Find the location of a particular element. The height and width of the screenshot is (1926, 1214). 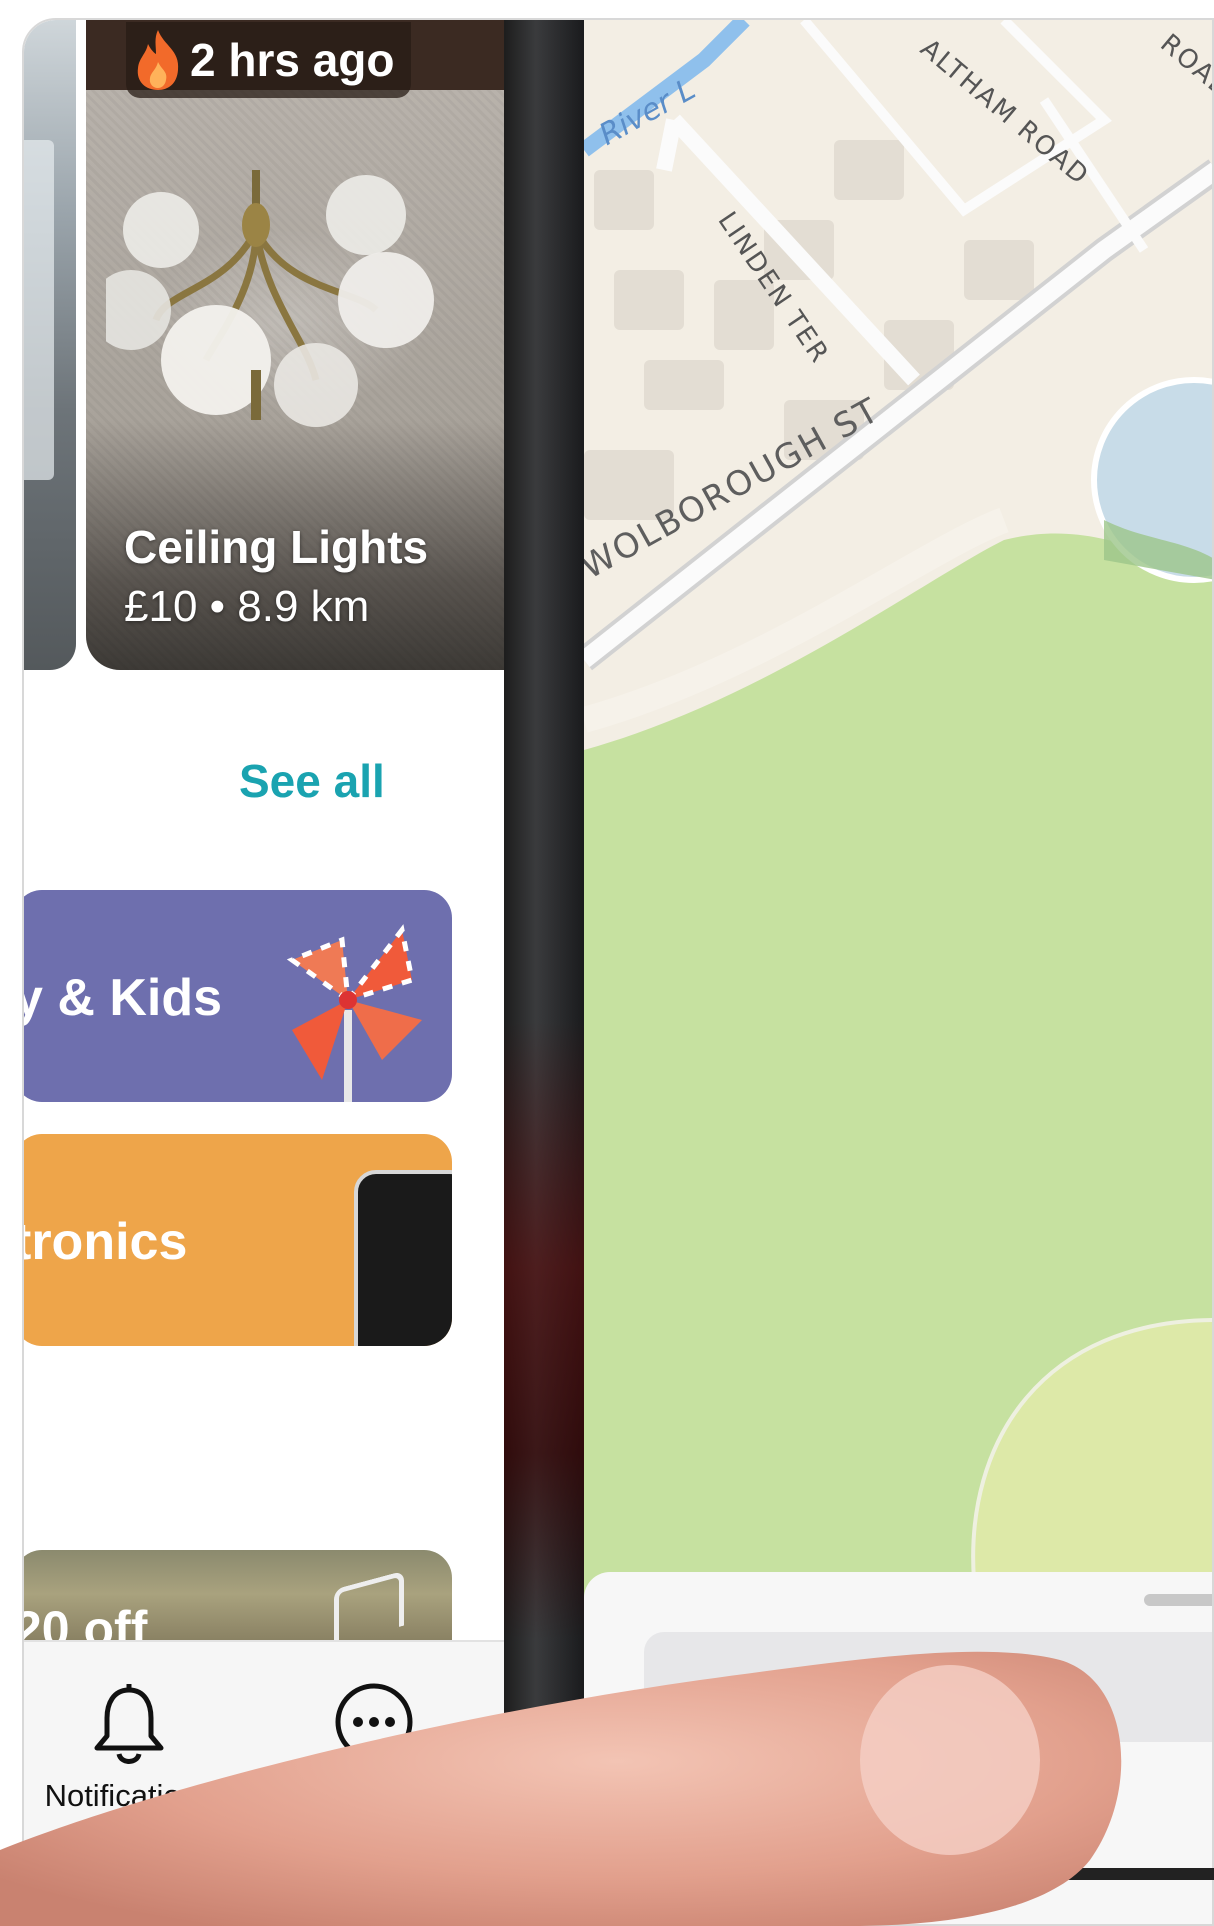

see-all-link: See all is located at coordinates (312, 781).